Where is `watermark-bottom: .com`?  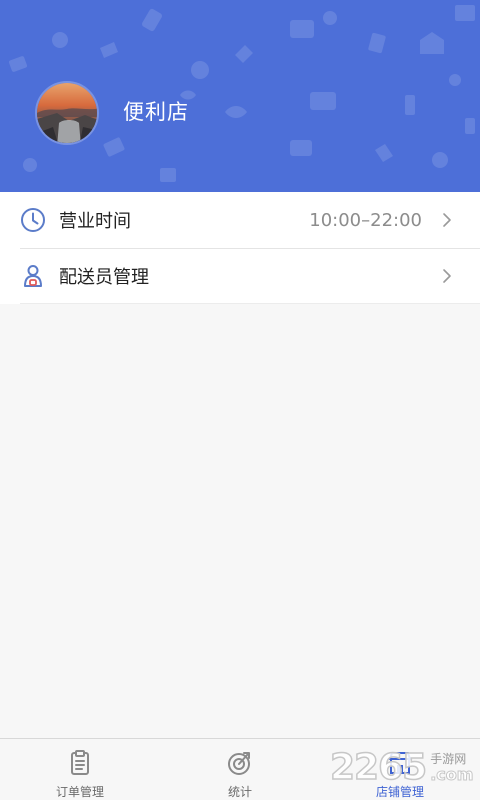
watermark-bottom: .com is located at coordinates (452, 774).